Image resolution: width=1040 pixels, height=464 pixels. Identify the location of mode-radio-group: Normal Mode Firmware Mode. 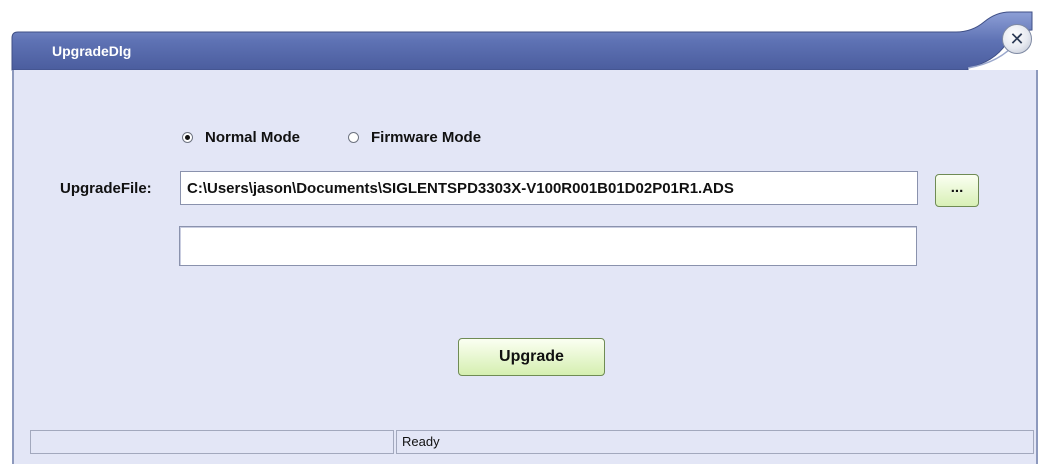
(355, 137).